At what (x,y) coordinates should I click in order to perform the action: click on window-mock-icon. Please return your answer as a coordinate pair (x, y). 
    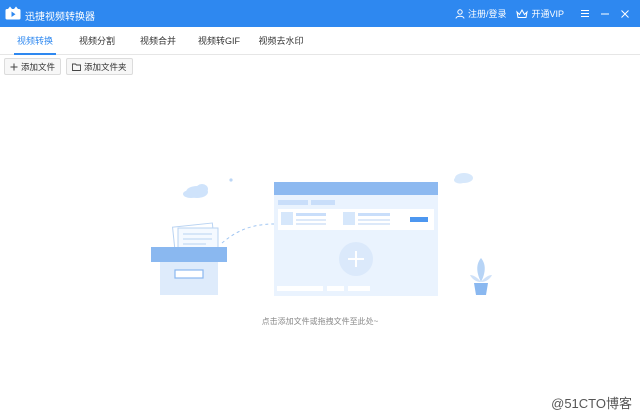
    Looking at the image, I should click on (356, 239).